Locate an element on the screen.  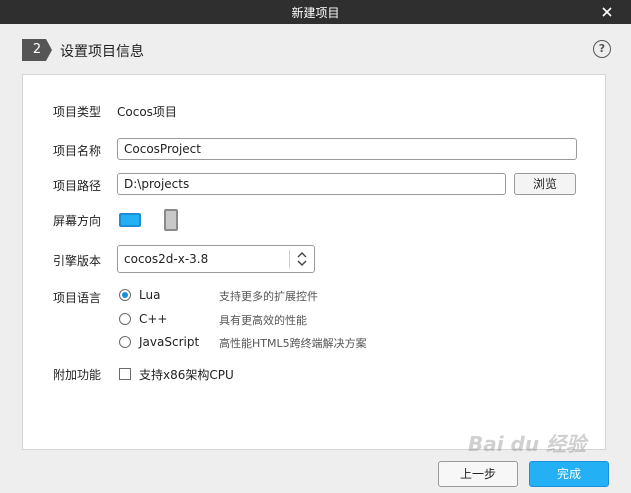
lua-radio is located at coordinates (125, 295).